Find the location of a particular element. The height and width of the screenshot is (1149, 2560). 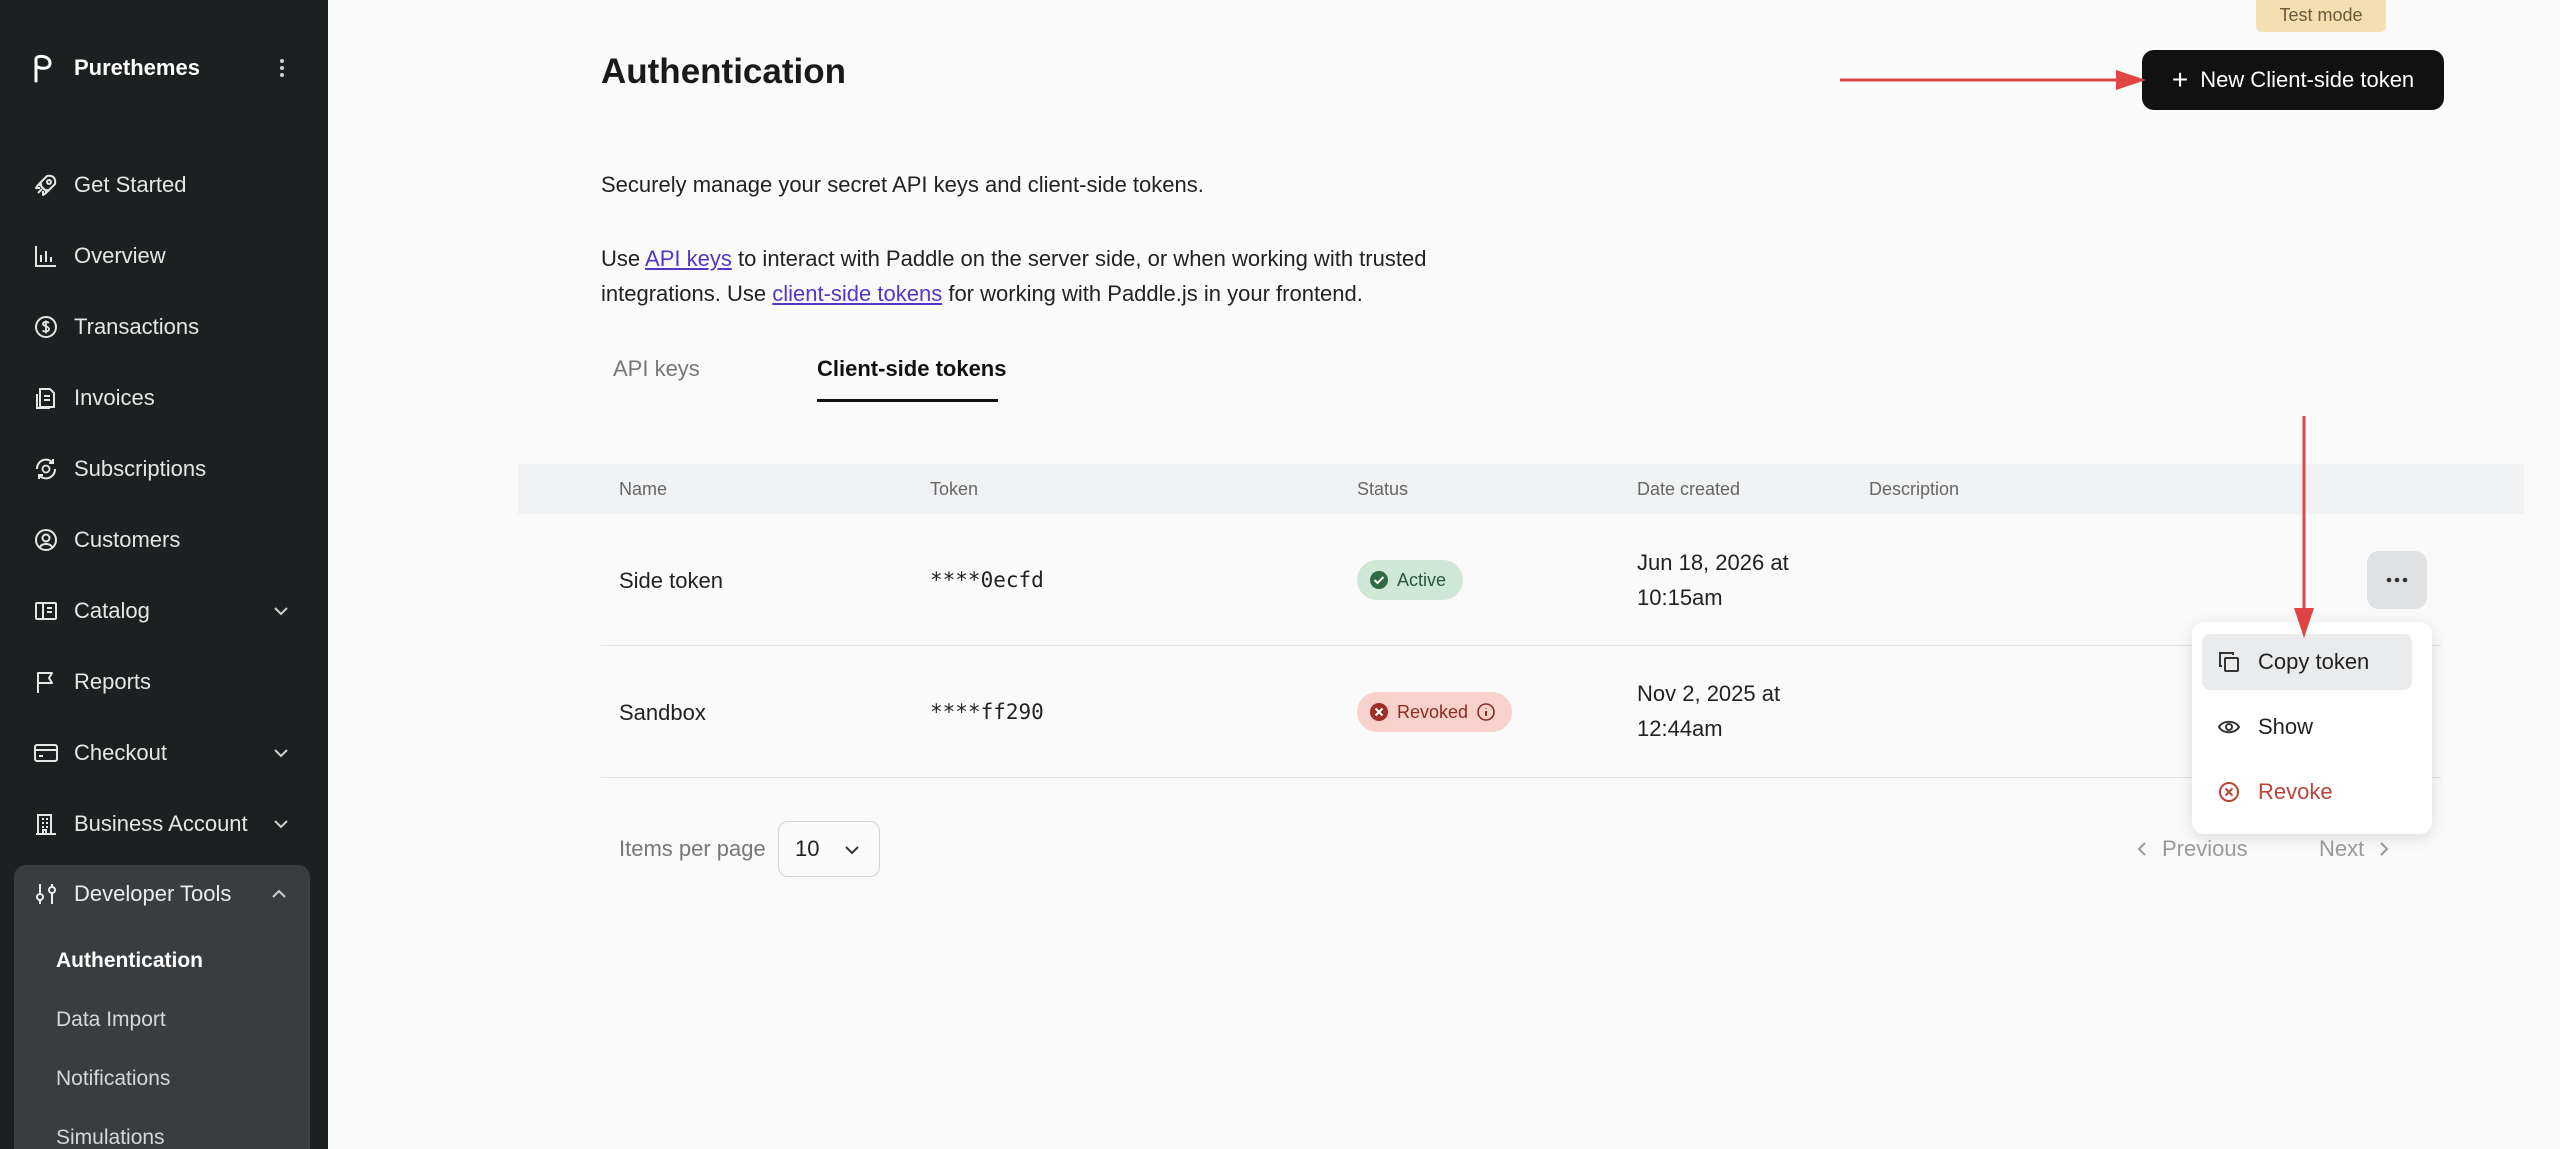

sidebar-item-transactions: Transactions is located at coordinates (164, 327).